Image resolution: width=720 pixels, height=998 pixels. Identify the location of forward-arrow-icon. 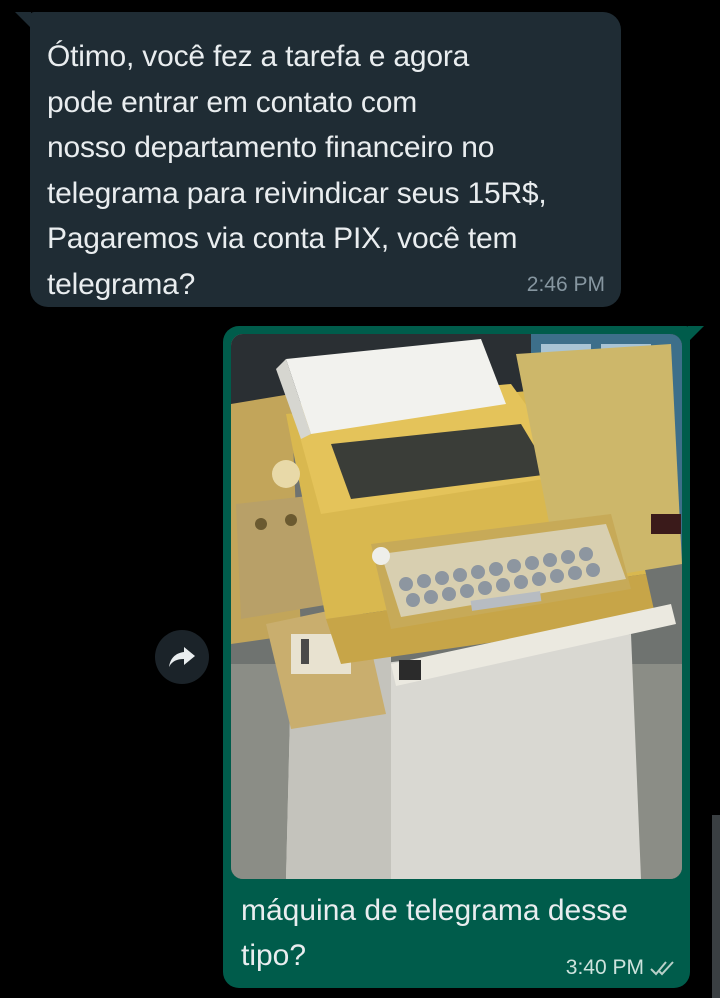
(182, 657).